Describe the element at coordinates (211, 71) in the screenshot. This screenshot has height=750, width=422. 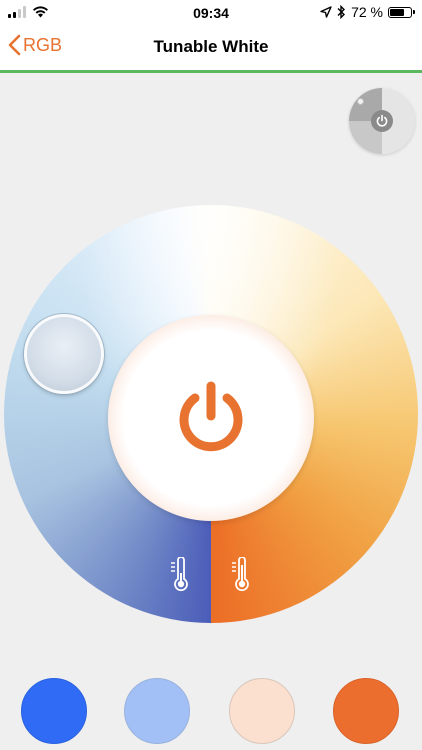
I see `nav-divider` at that location.